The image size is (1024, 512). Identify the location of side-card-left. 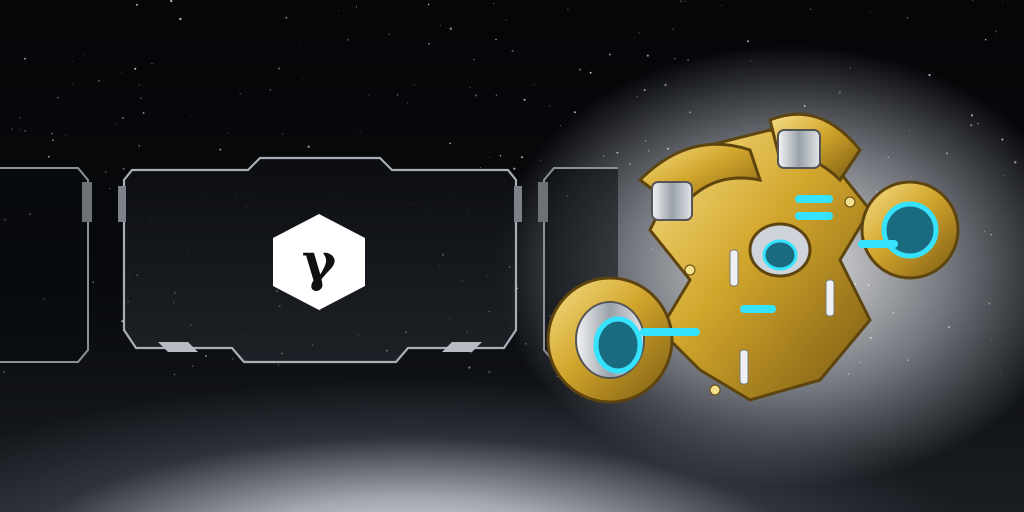
(46, 265).